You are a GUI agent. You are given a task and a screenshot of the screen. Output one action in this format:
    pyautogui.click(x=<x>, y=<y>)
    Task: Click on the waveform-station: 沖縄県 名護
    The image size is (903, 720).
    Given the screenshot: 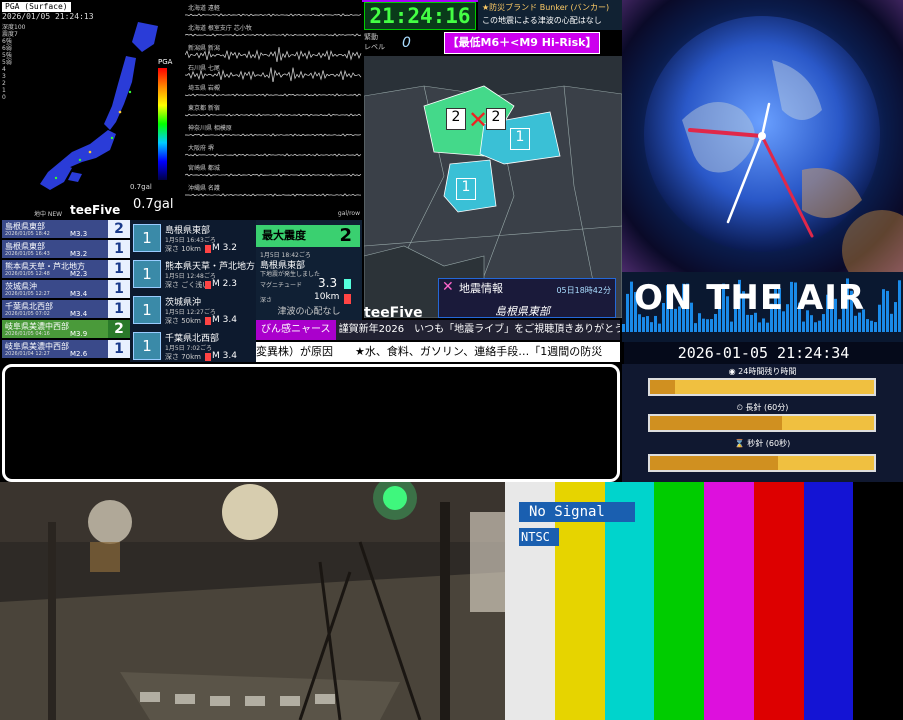 What is the action you would take?
    pyautogui.click(x=204, y=188)
    